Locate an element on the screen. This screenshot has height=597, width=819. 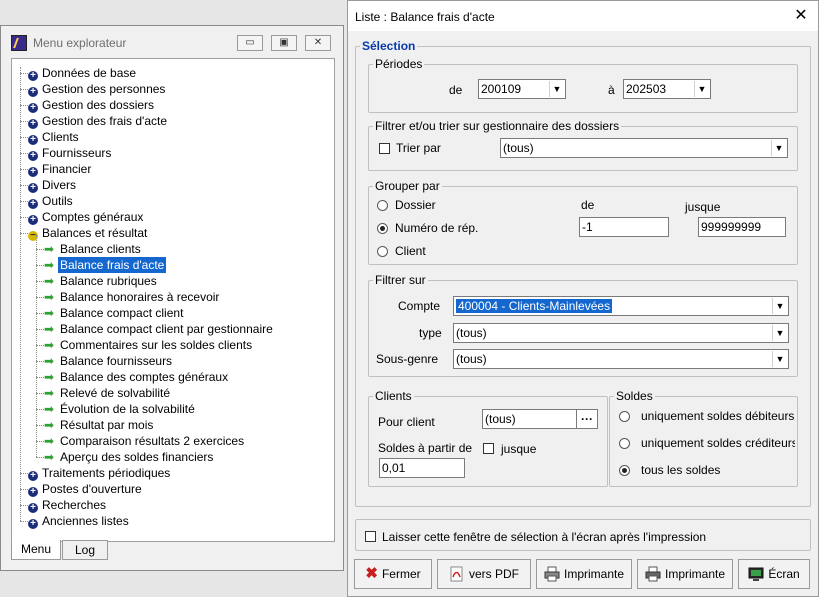
tree-item: ➡ Balance compact client is located at coordinates (114, 313).